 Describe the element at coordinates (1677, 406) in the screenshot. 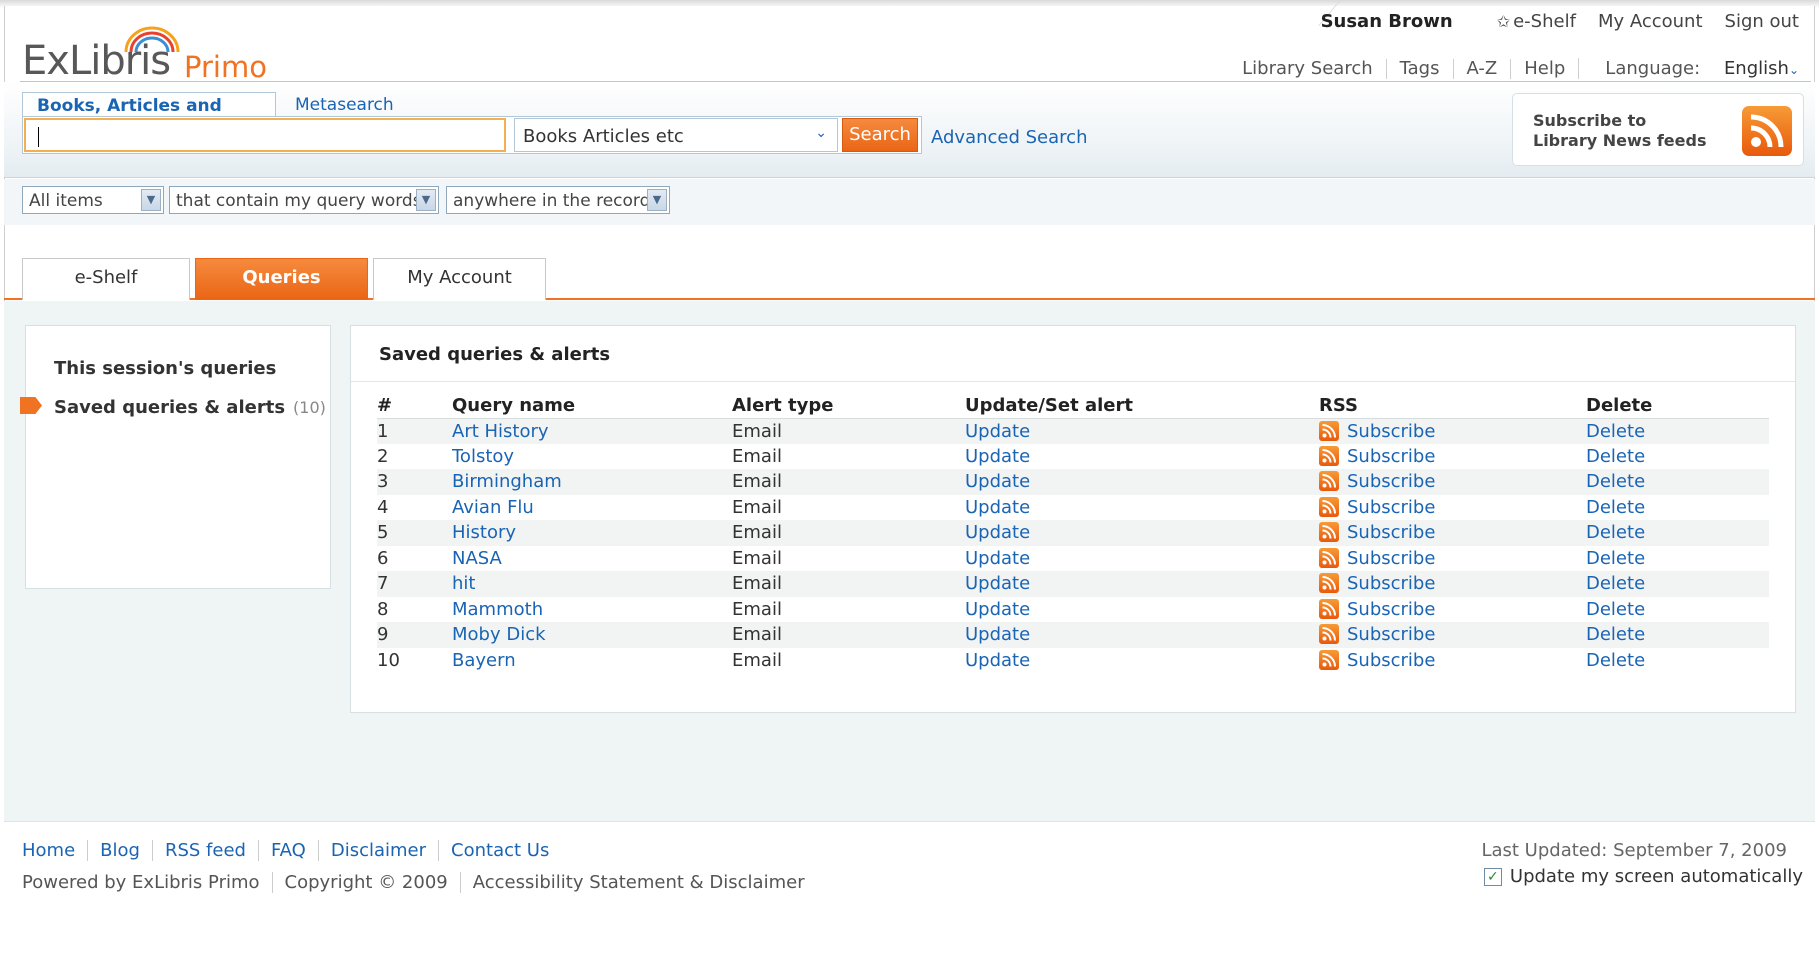

I see `column-header-delete: Delete` at that location.